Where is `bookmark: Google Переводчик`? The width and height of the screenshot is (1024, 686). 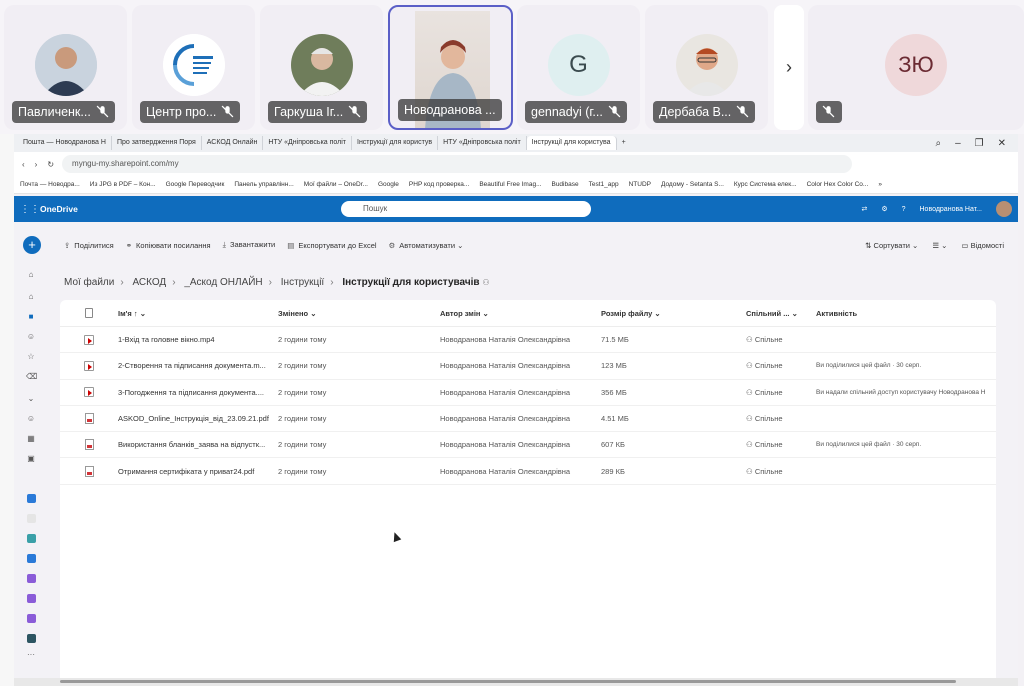
bookmark: Google Переводчик is located at coordinates (195, 184).